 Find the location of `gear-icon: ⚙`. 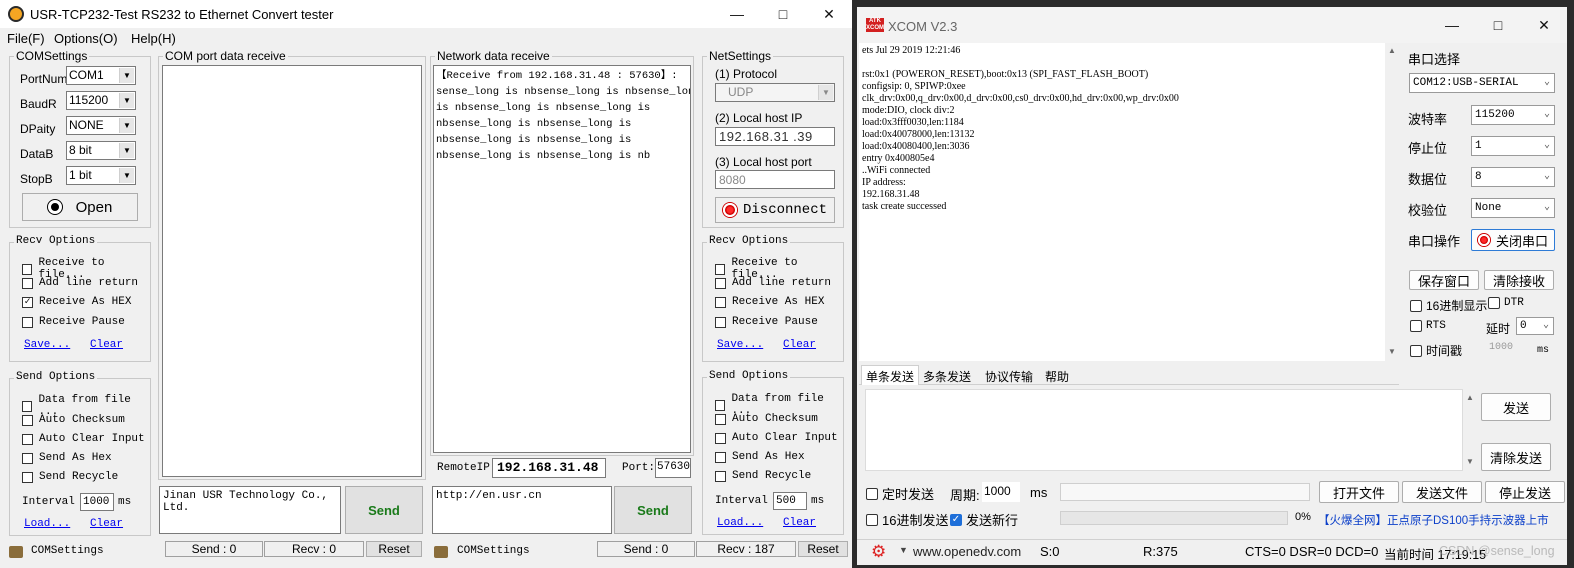

gear-icon: ⚙ is located at coordinates (878, 552).